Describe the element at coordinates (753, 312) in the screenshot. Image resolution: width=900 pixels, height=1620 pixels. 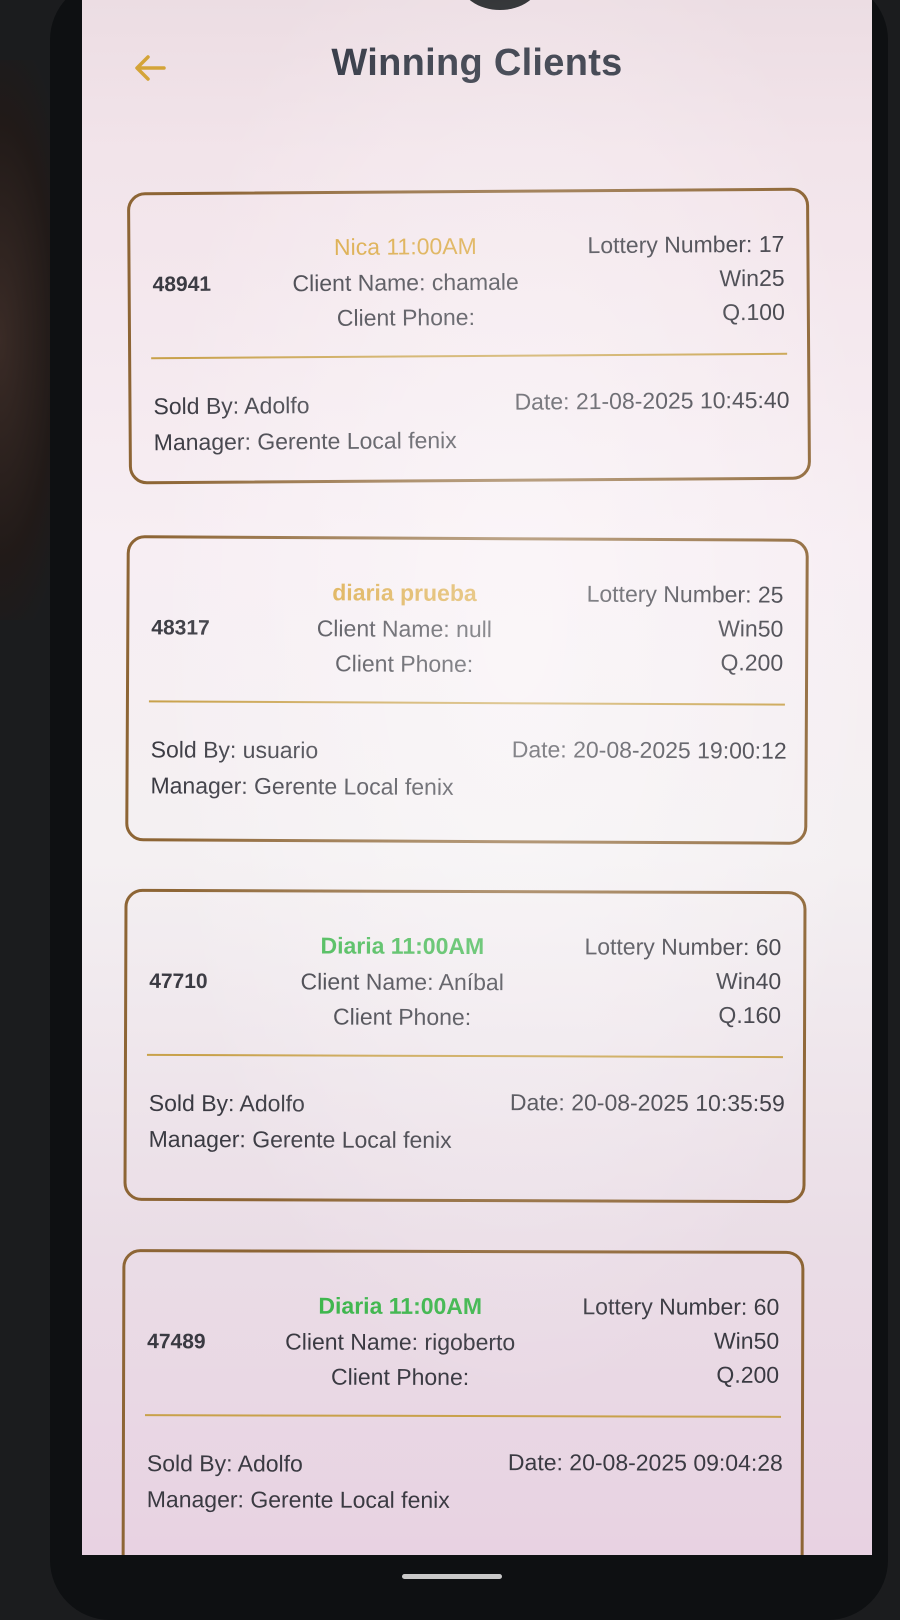
I see `prize-amount: Q.100` at that location.